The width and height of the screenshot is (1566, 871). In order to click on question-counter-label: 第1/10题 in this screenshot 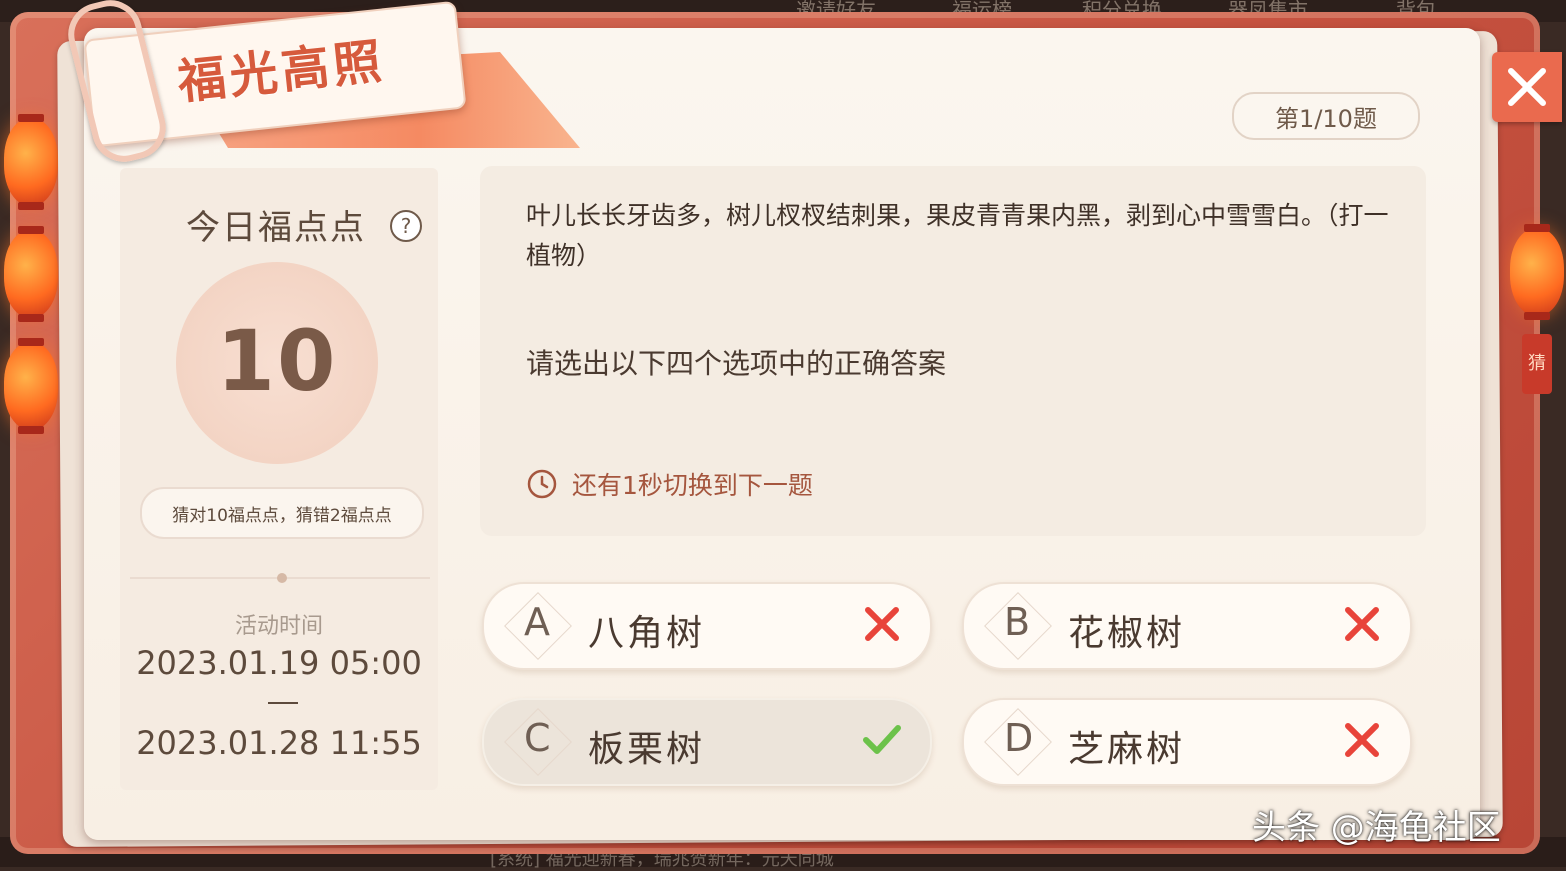, I will do `click(1326, 118)`.